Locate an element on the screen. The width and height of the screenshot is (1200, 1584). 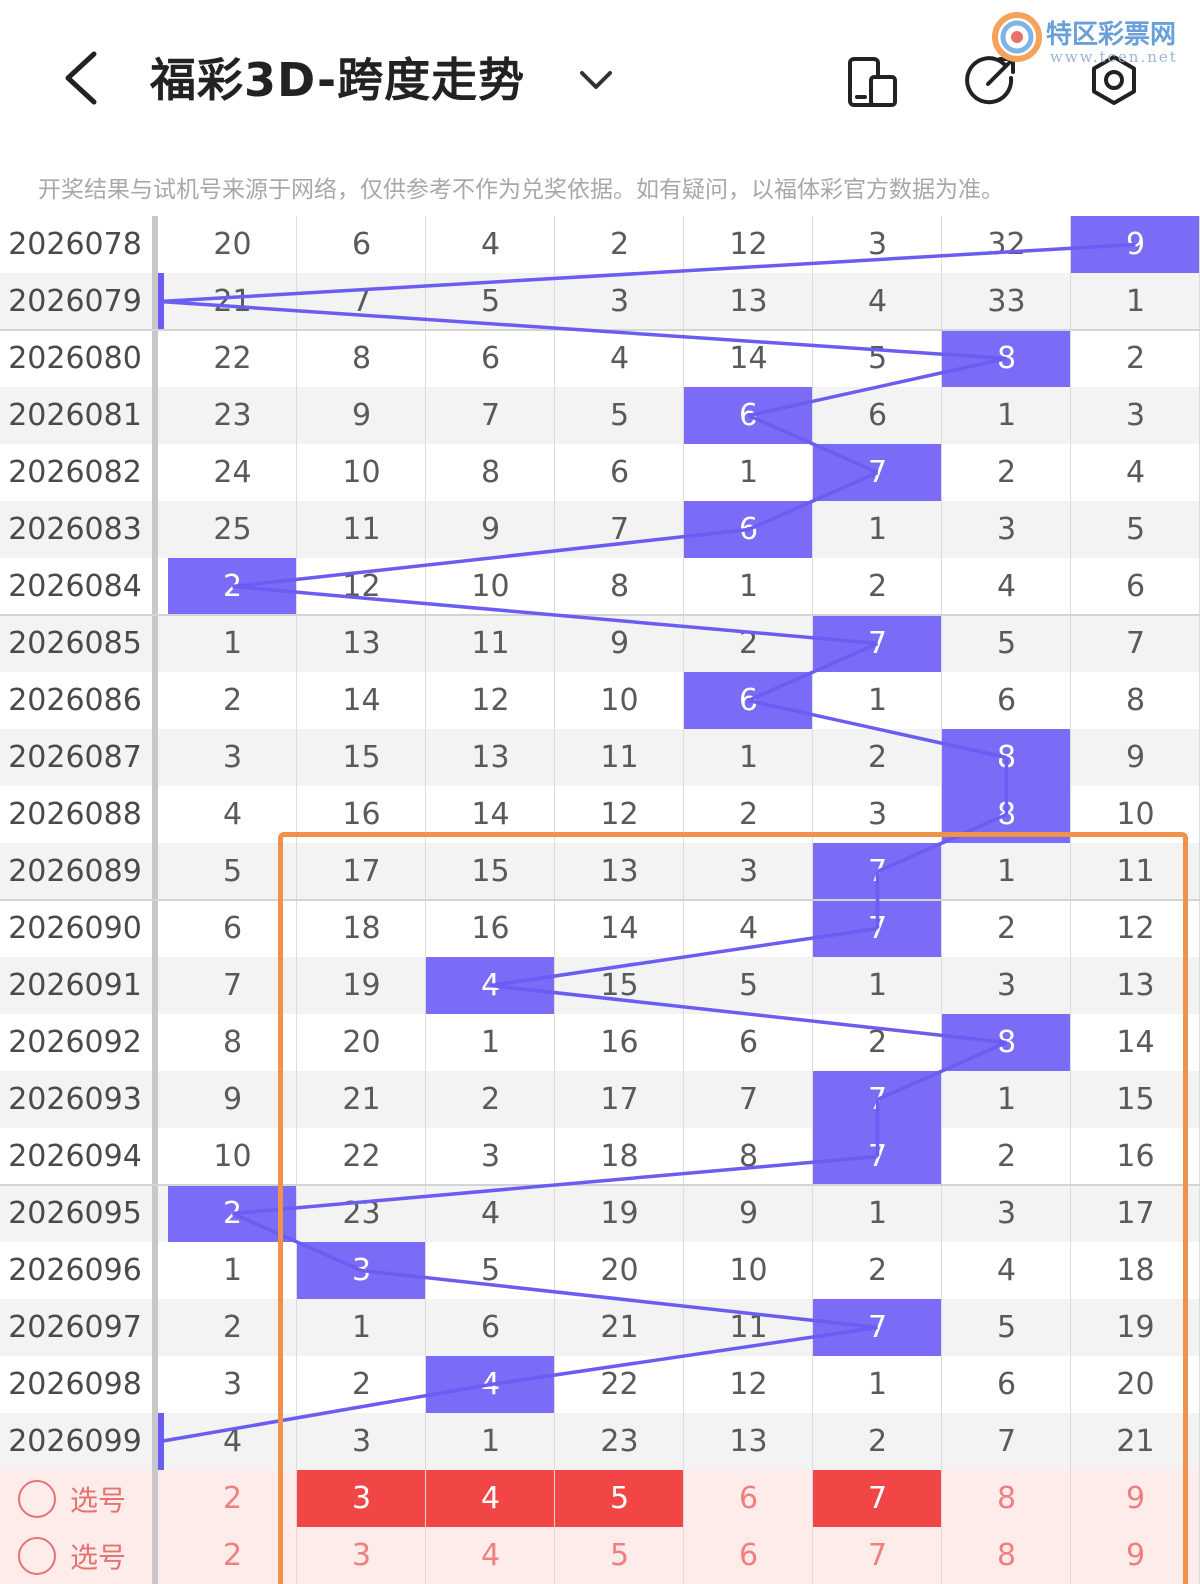
watermark: 特区彩票网 www.tcen.net is located at coordinates (1090, 39).